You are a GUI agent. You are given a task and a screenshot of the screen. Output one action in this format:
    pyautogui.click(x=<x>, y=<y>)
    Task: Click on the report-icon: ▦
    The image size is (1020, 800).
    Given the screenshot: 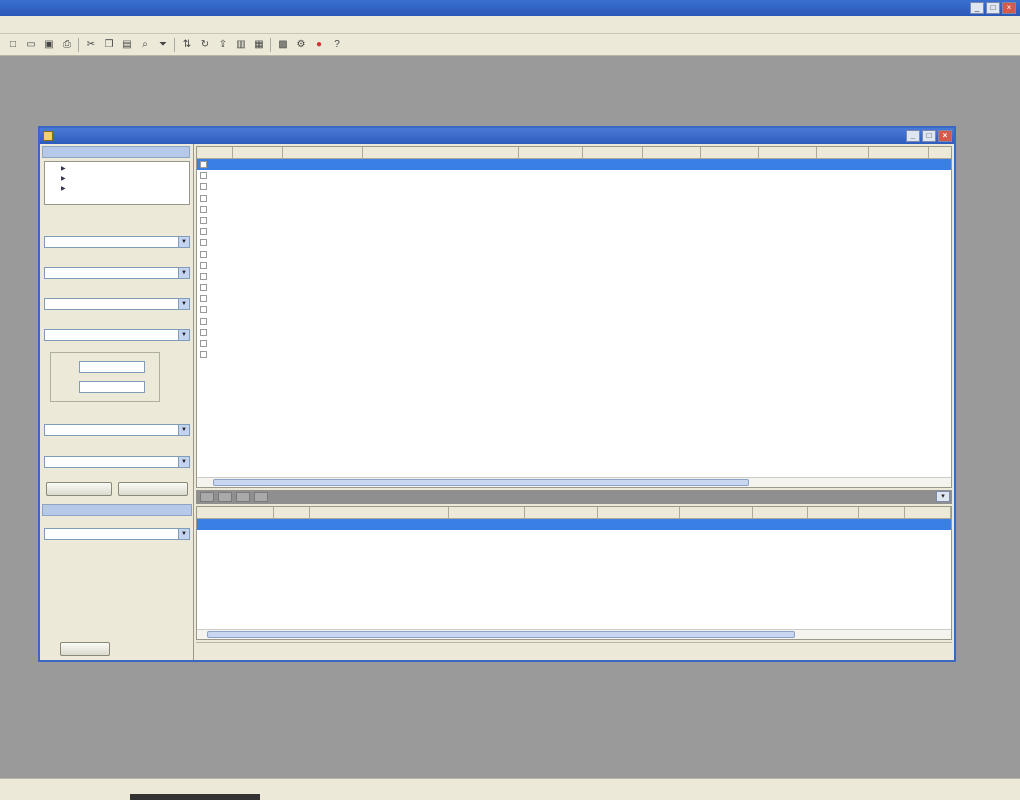 What is the action you would take?
    pyautogui.click(x=259, y=45)
    